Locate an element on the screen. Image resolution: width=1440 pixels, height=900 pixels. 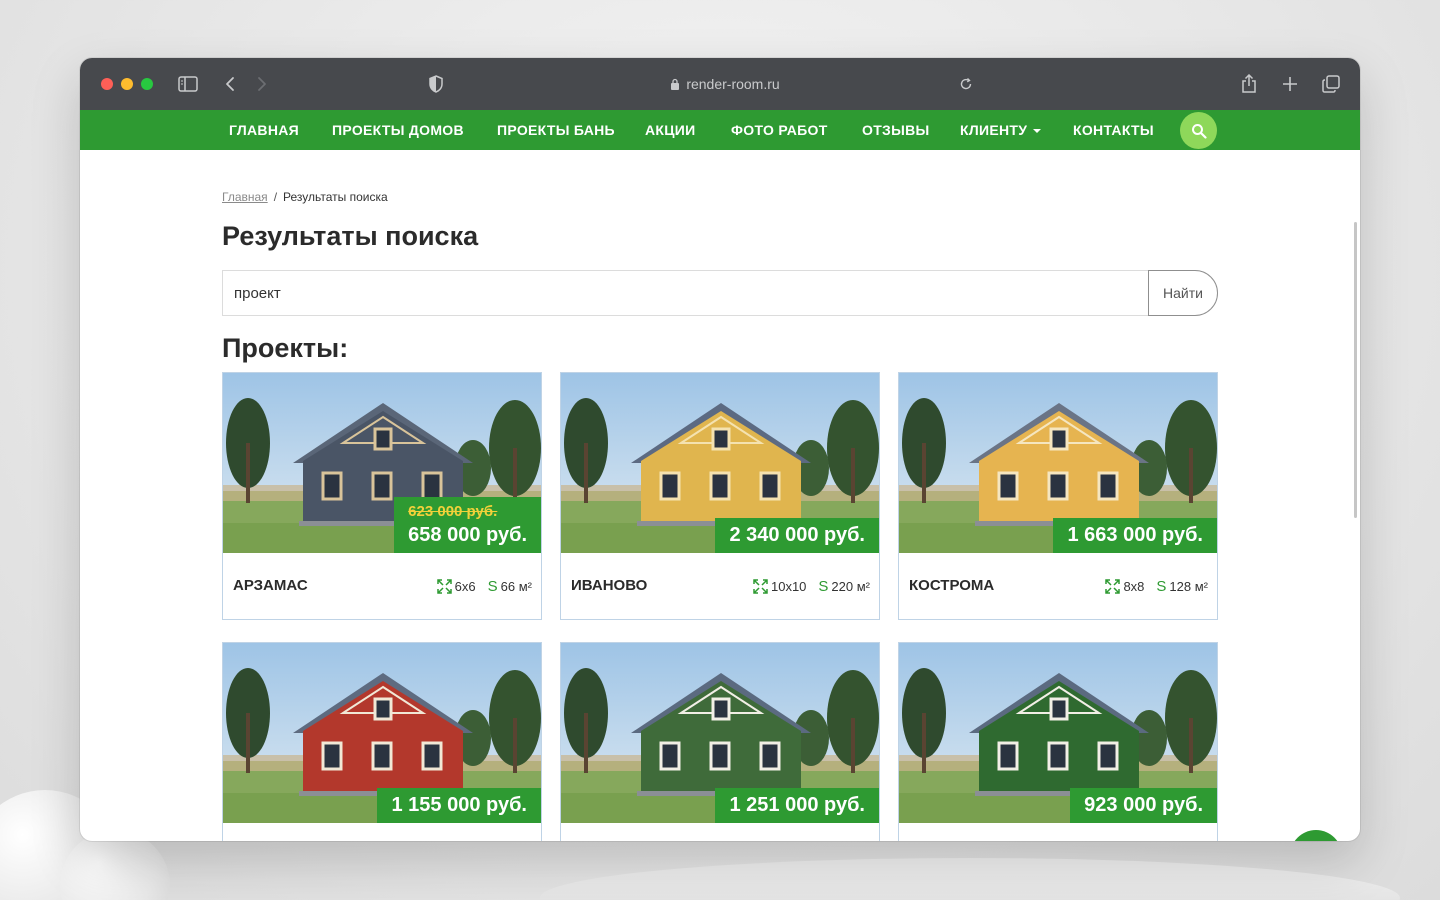
price: 1 155 000 руб. is located at coordinates (459, 805).